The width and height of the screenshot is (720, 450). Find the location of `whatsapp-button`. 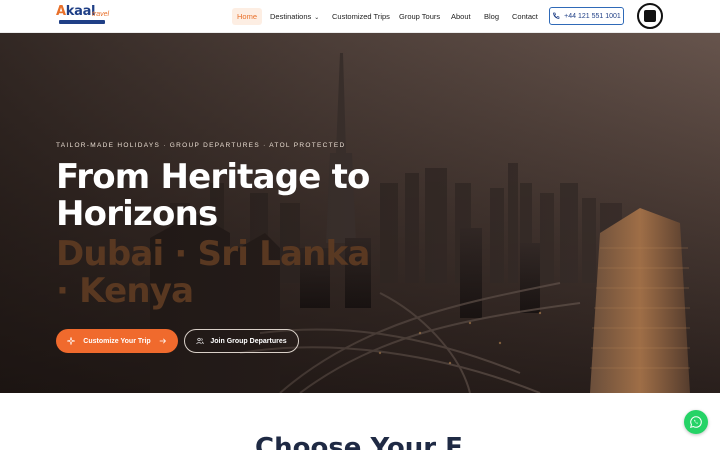

whatsapp-button is located at coordinates (696, 422).